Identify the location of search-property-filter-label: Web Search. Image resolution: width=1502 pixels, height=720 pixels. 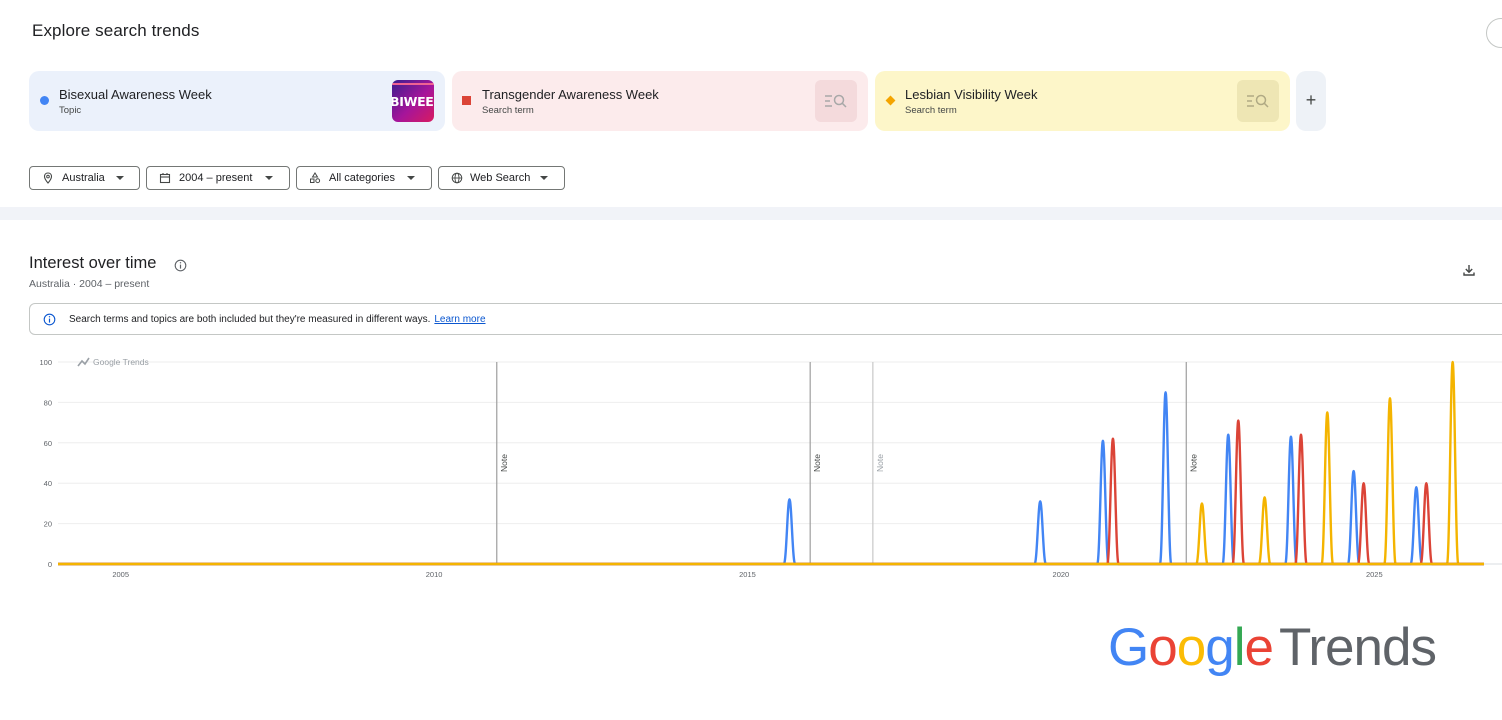
(500, 178).